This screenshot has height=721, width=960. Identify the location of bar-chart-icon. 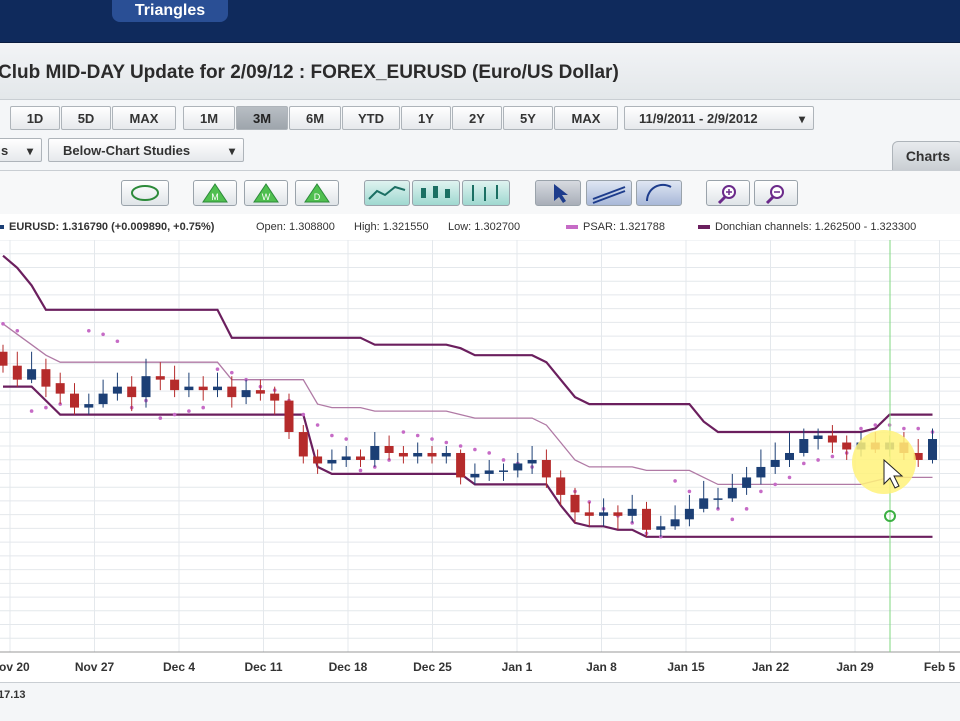
(486, 193).